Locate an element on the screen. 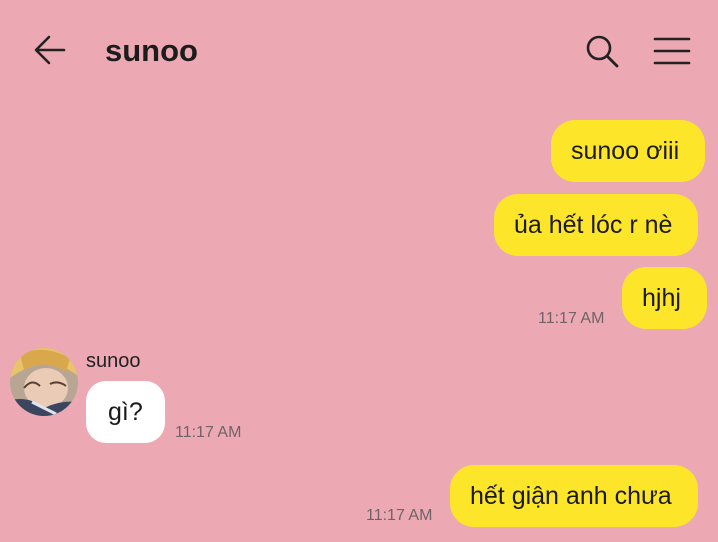 The height and width of the screenshot is (542, 718). message-bubble-incoming: gì? is located at coordinates (125, 412).